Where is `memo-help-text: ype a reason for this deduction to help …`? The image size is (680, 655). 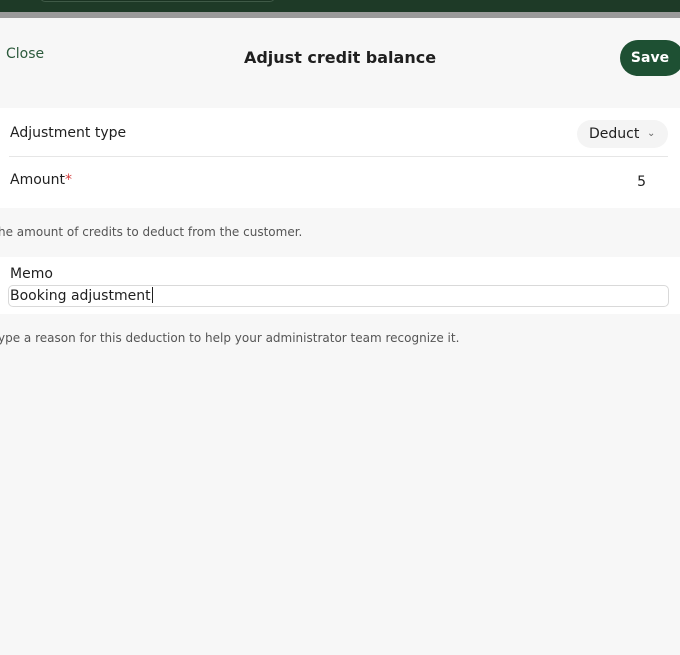
memo-help-text: ype a reason for this deduction to help … is located at coordinates (230, 338).